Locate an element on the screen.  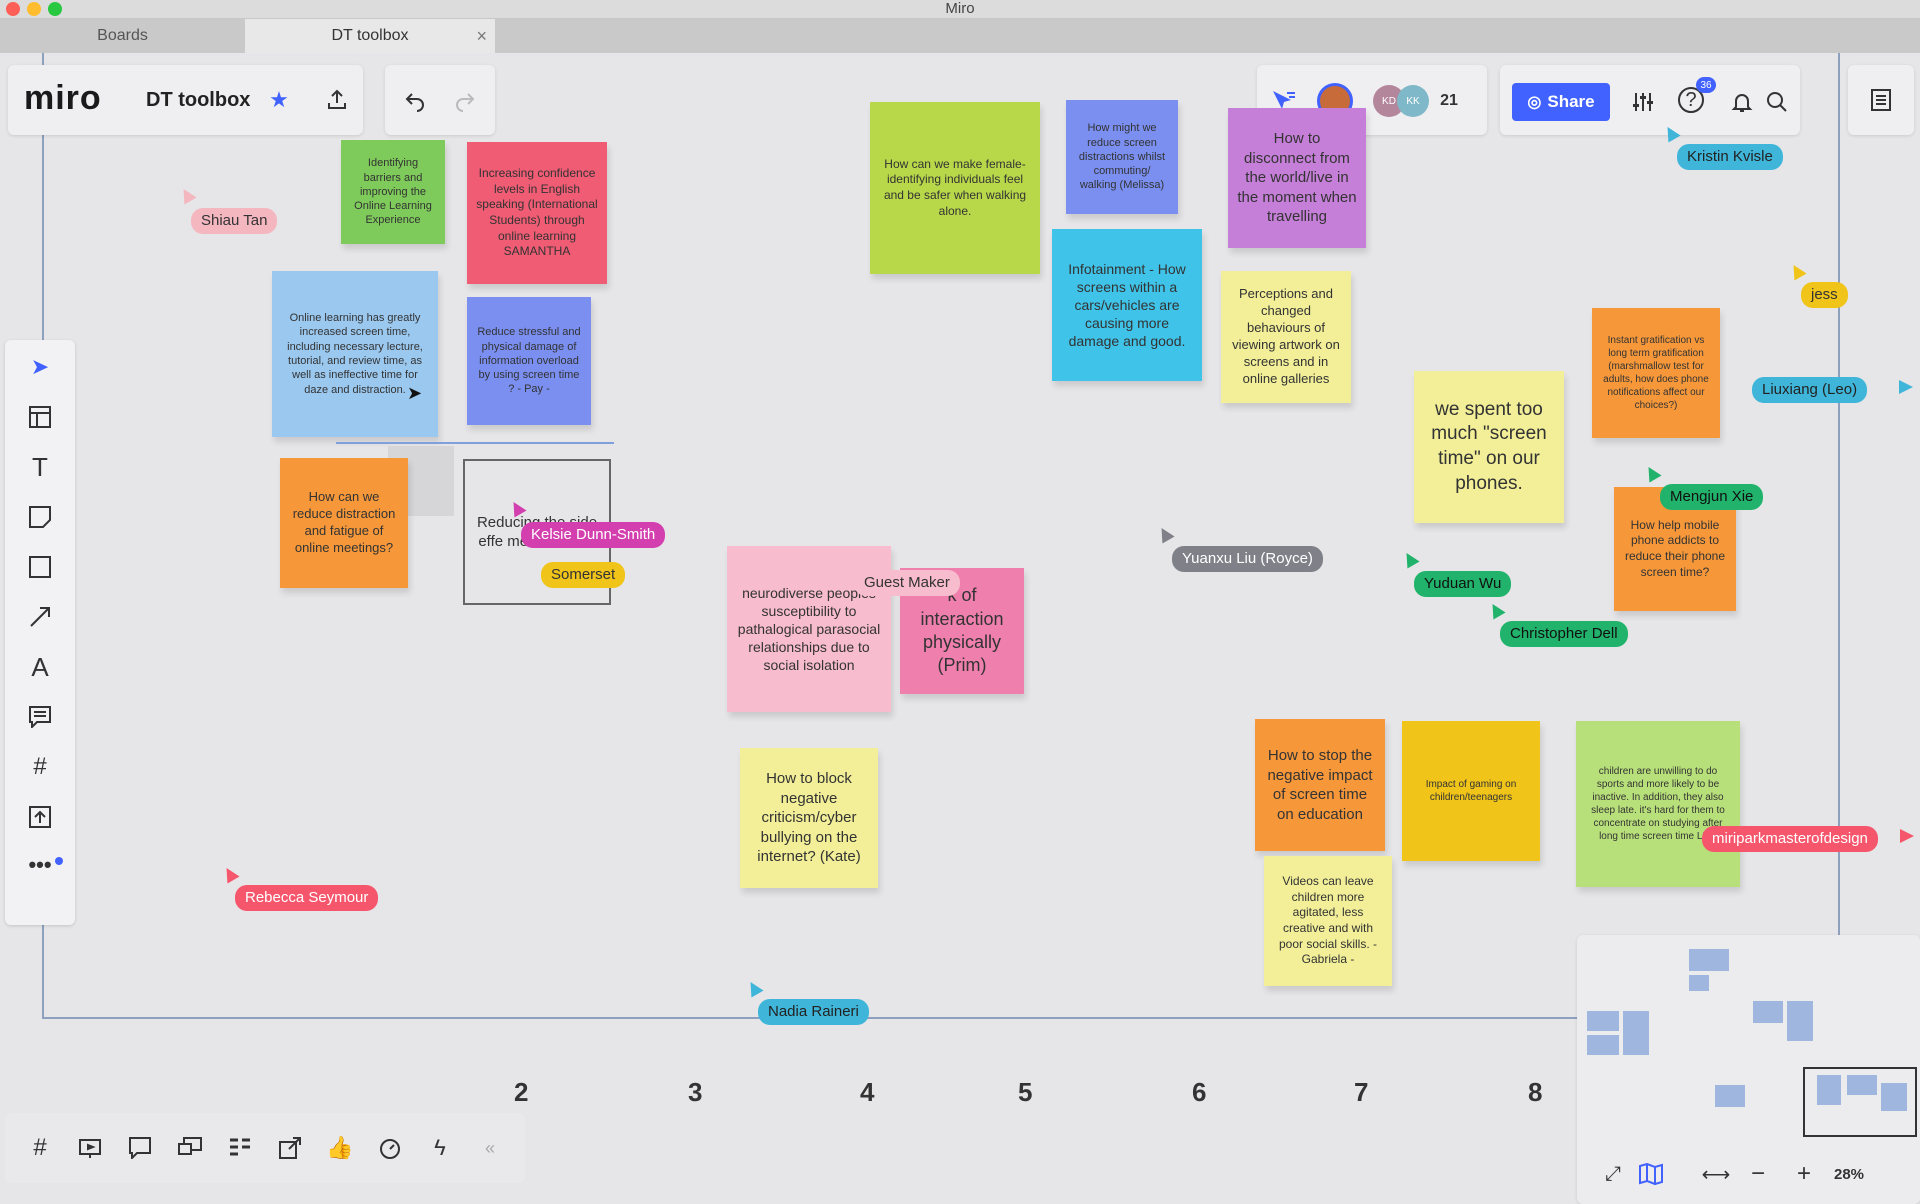
column-number: 4 is located at coordinates (867, 1092).